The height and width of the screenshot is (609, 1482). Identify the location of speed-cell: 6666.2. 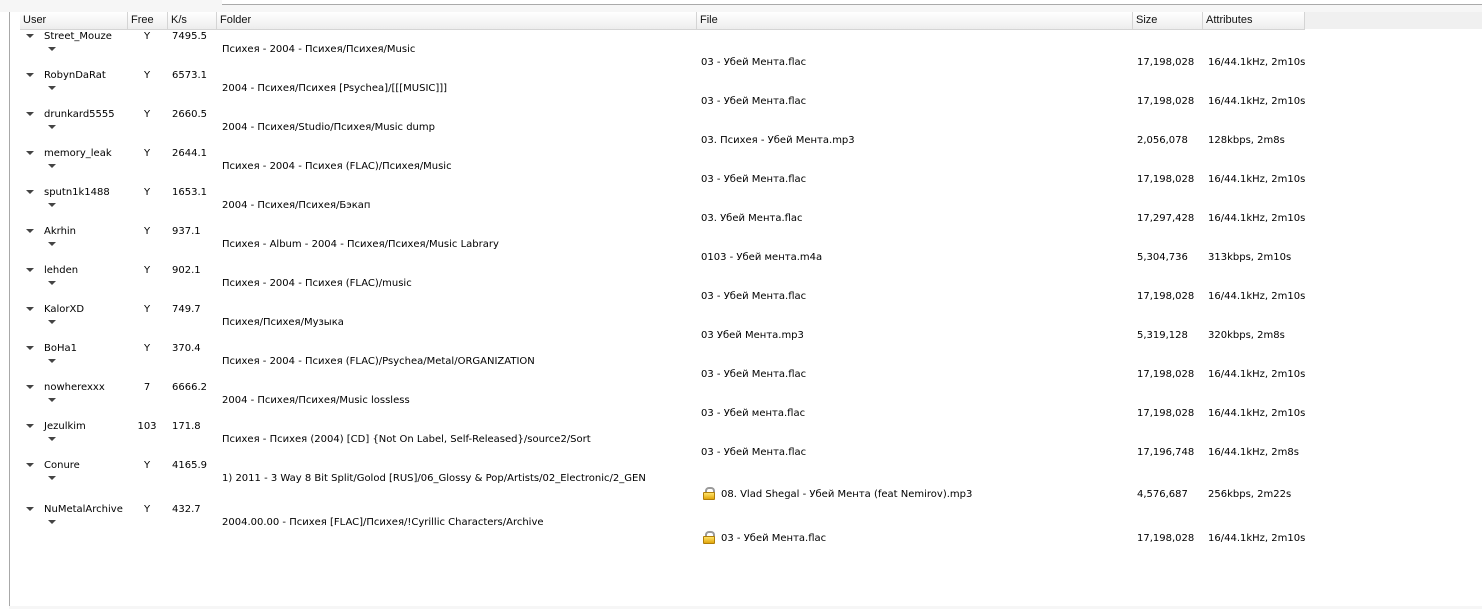
(189, 387).